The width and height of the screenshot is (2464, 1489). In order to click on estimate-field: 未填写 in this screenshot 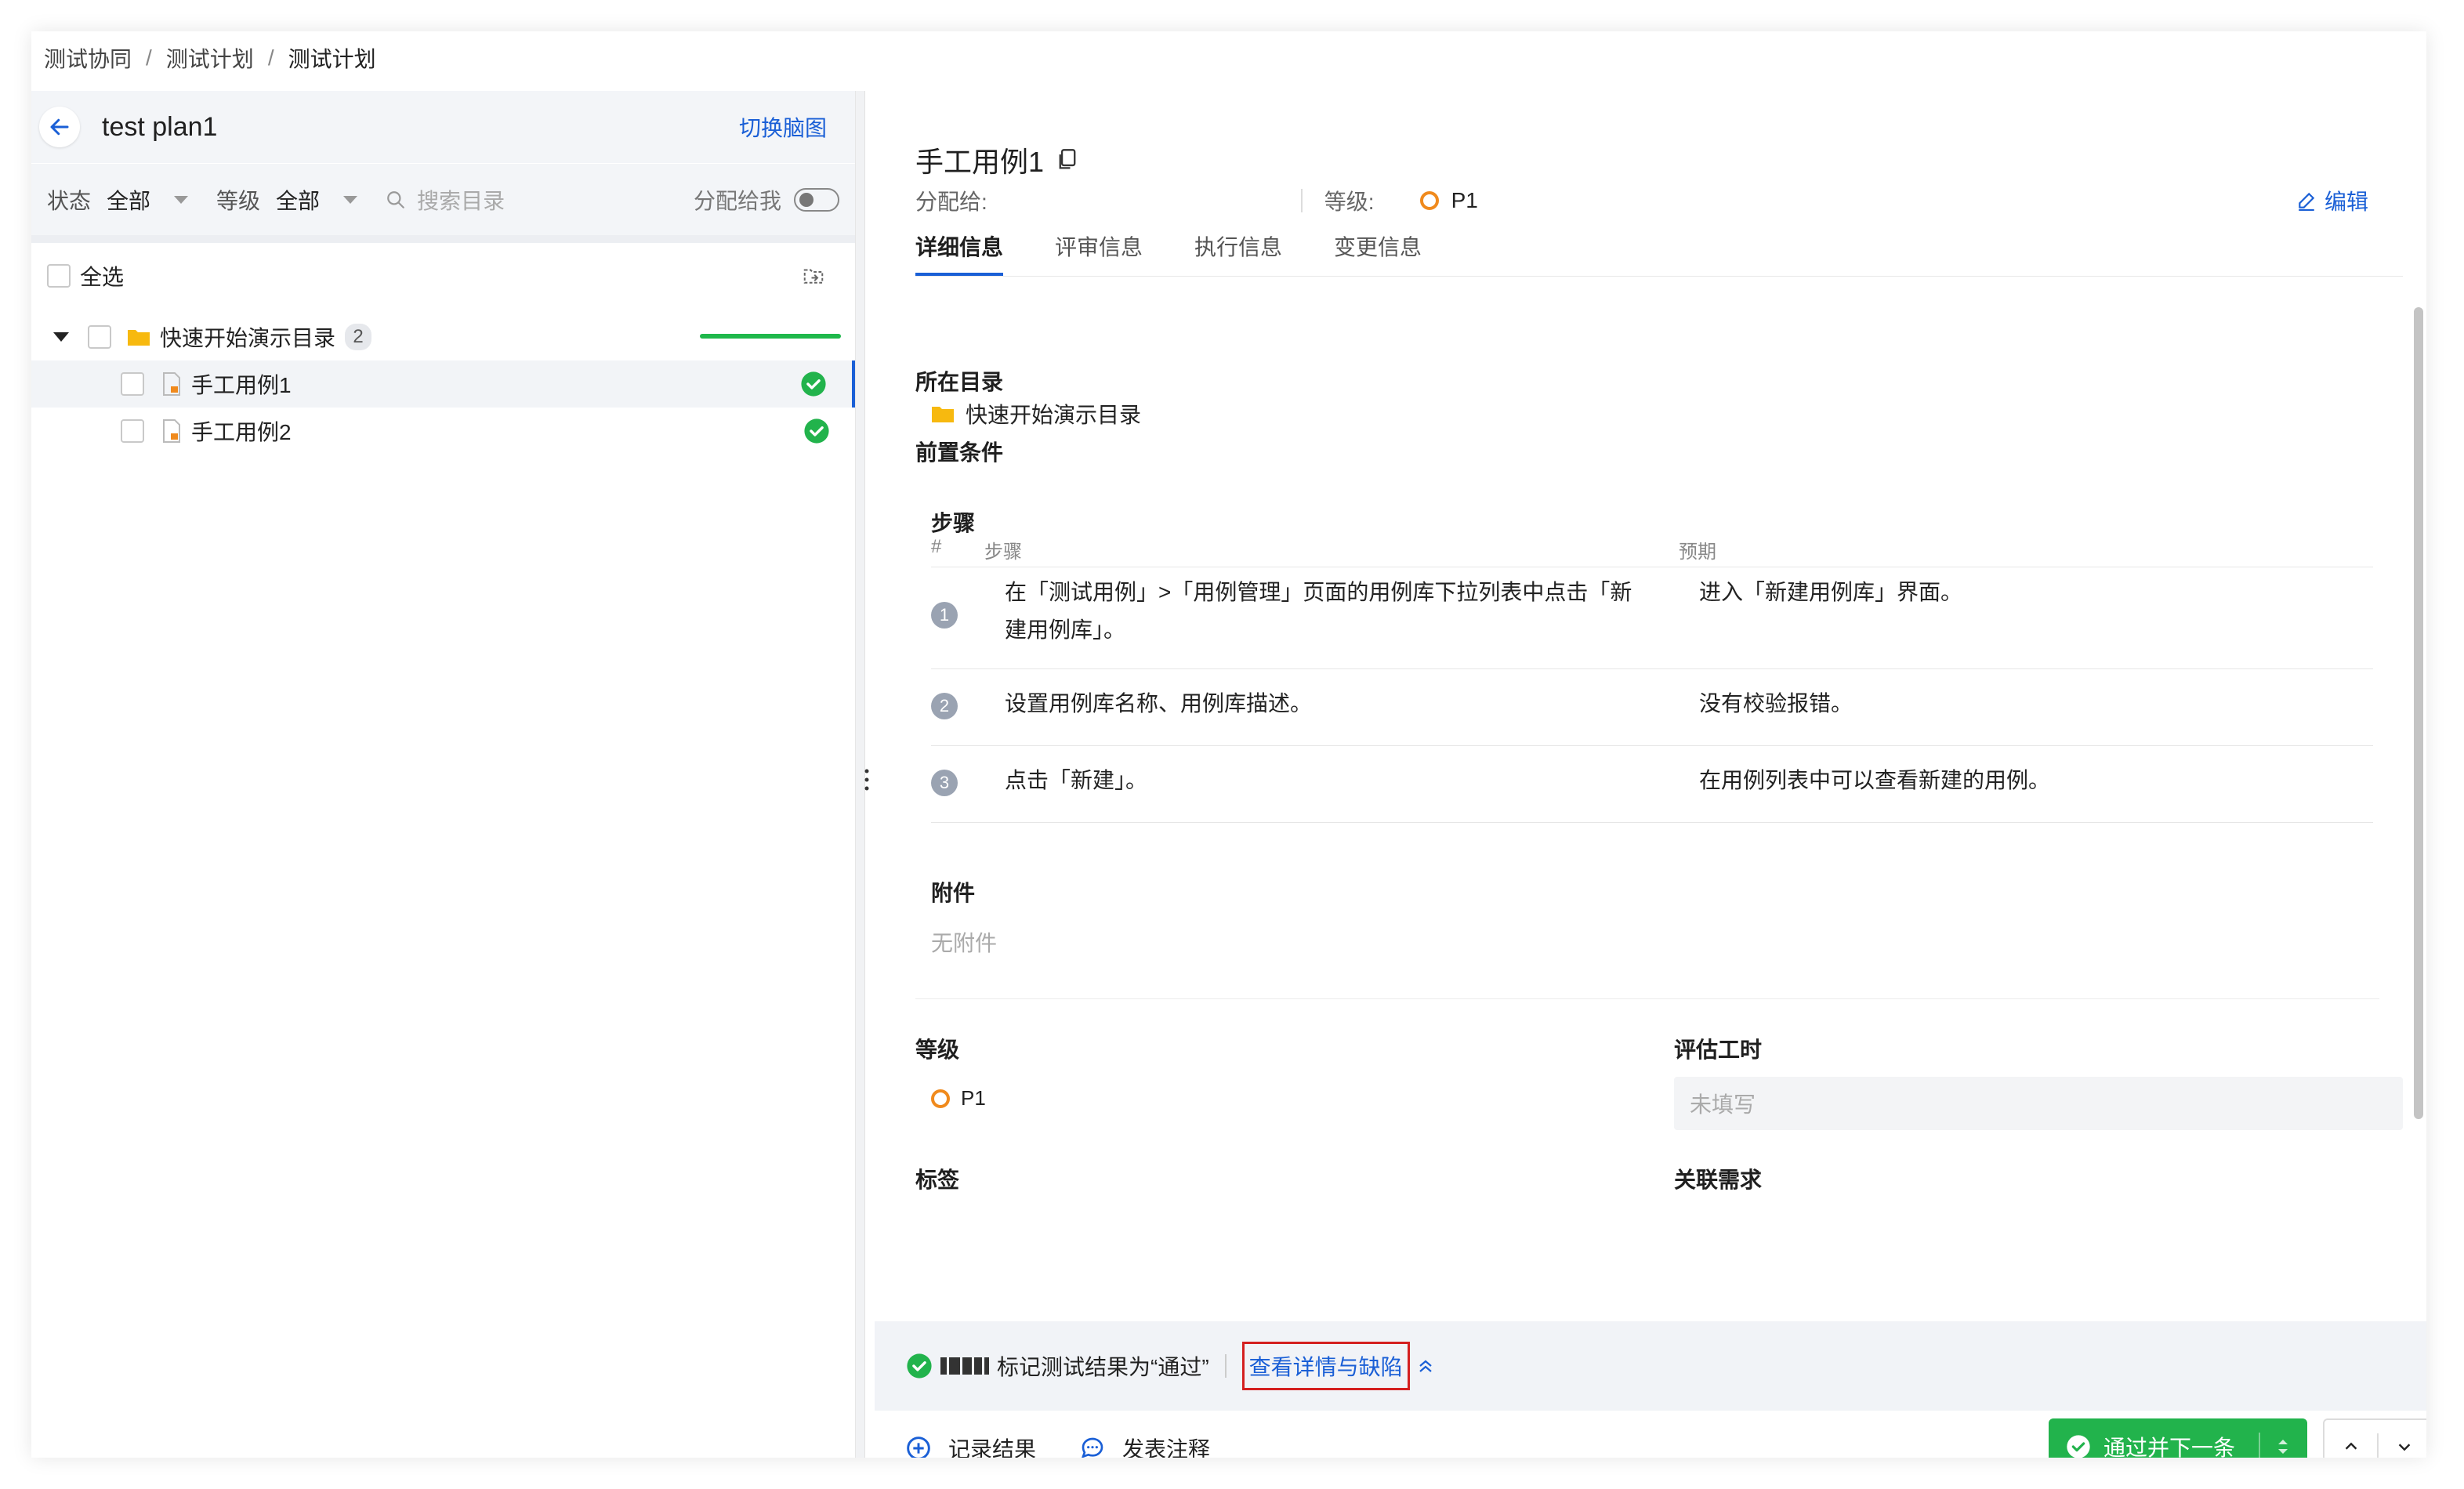, I will do `click(2039, 1103)`.